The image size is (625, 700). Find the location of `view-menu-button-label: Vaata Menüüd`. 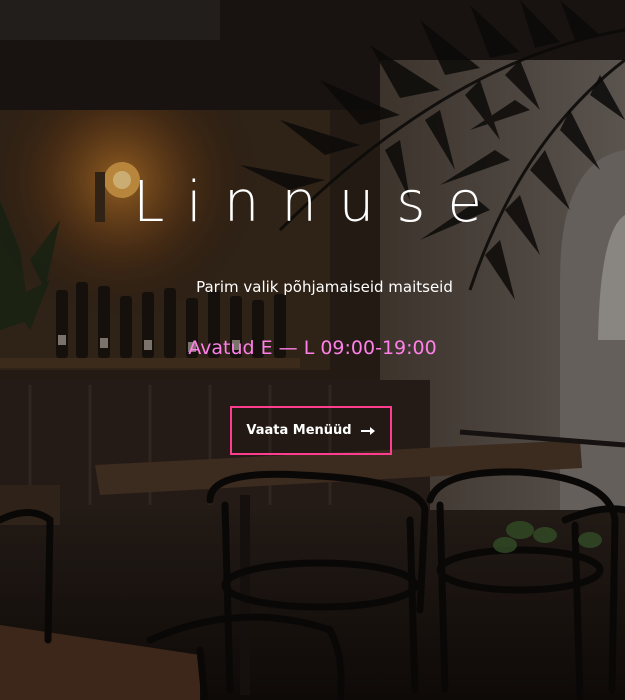

view-menu-button-label: Vaata Menüüd is located at coordinates (299, 430).